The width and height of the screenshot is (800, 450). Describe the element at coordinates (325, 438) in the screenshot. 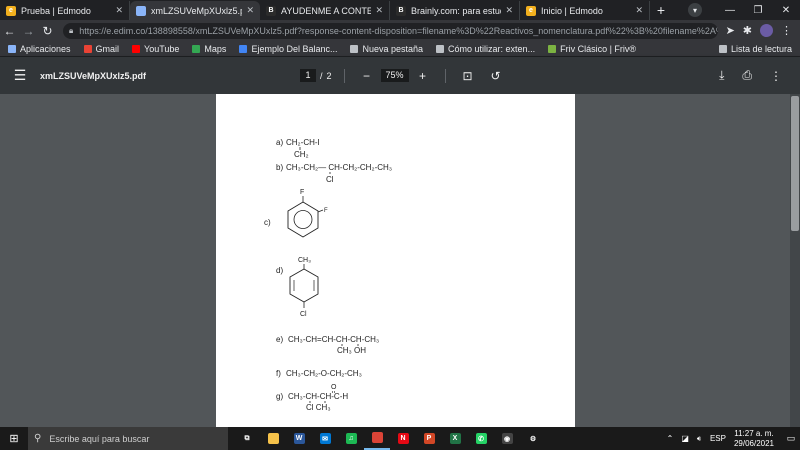

I see `mail-icon: ✉` at that location.